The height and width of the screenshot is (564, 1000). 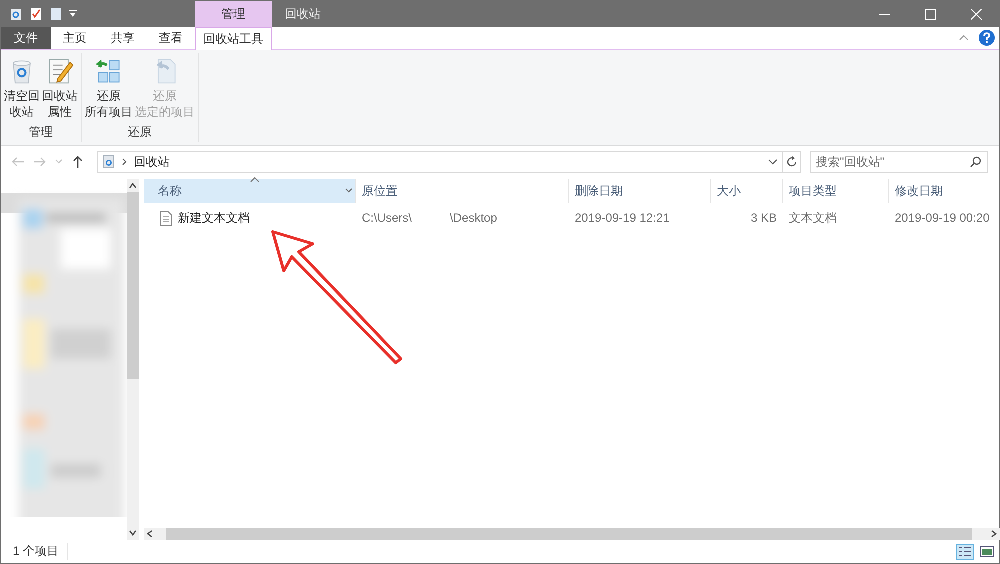 I want to click on address-field: 回收站, so click(x=440, y=162).